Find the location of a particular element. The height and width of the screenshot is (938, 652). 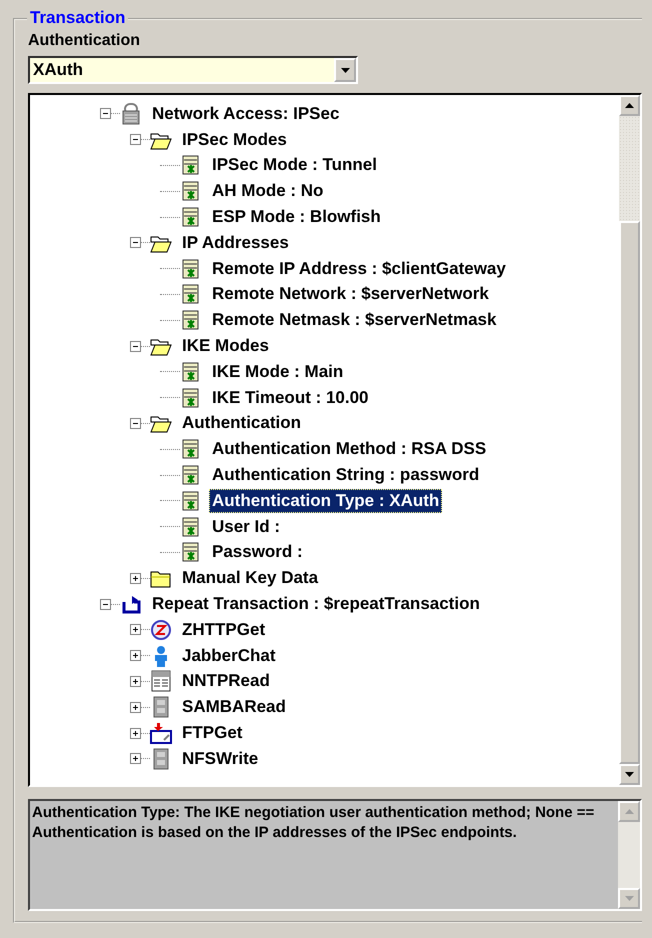

newspaper-icon is located at coordinates (161, 681).